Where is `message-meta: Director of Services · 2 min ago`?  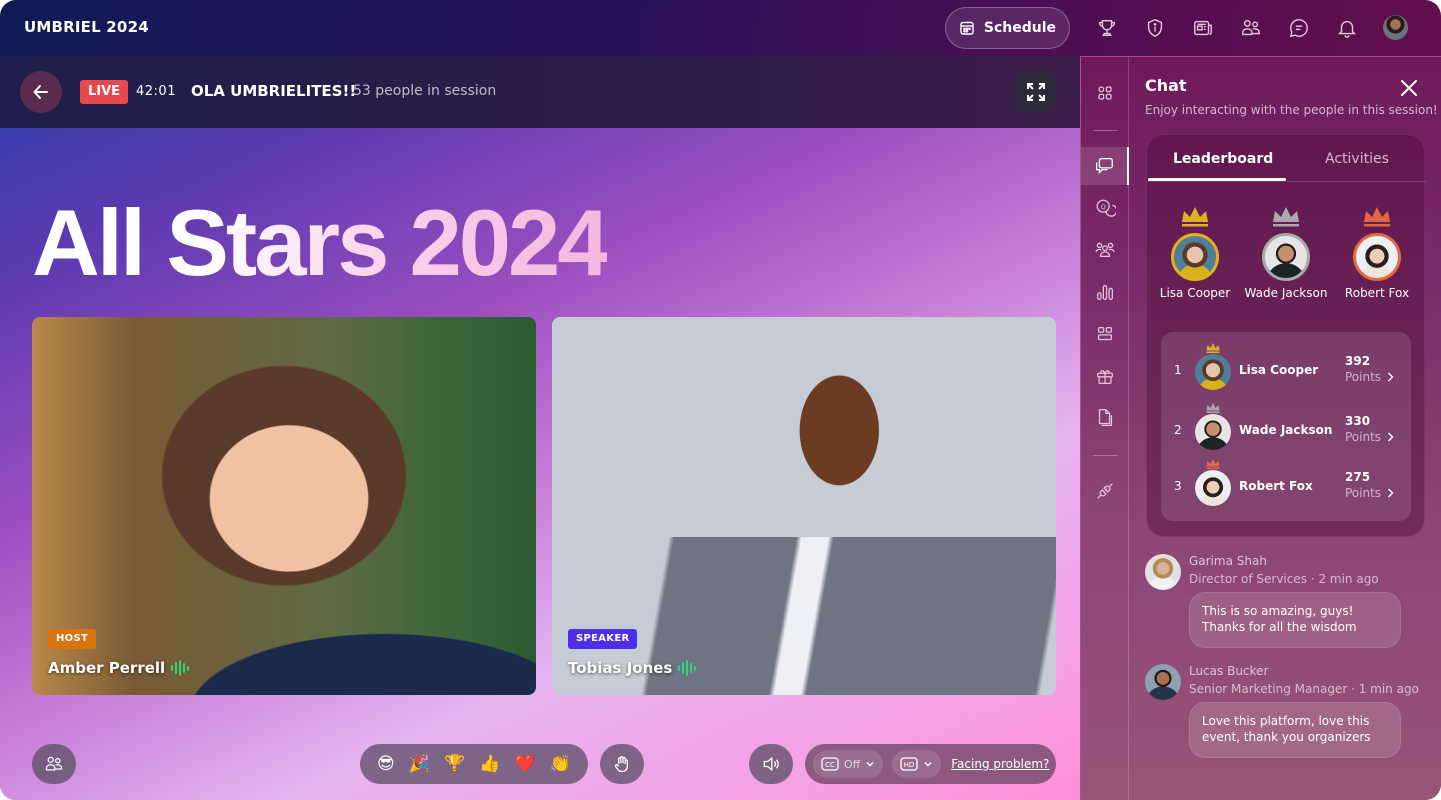
message-meta: Director of Services · 2 min ago is located at coordinates (1284, 579).